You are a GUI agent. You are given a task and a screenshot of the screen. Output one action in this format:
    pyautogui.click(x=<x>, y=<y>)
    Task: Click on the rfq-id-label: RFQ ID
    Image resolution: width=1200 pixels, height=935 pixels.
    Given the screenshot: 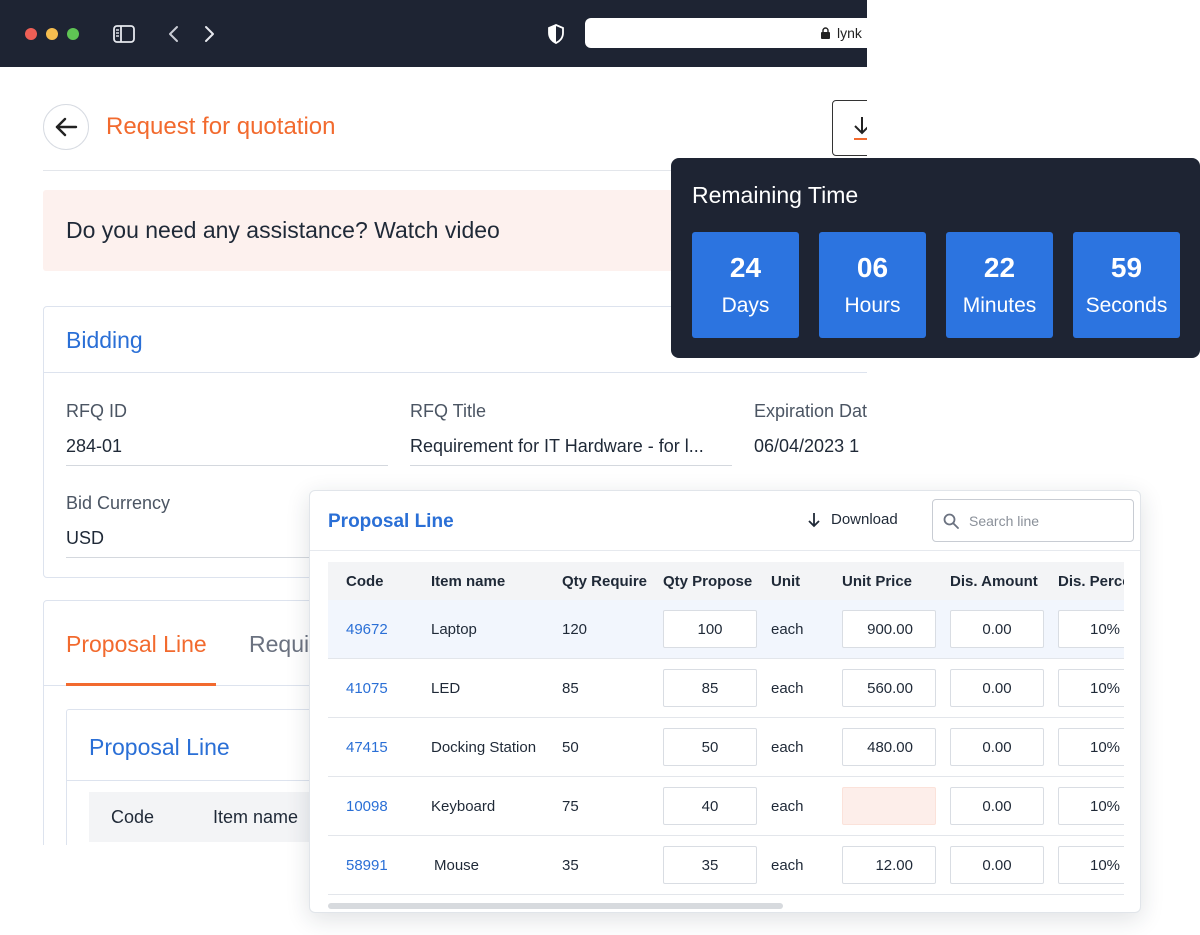 What is the action you would take?
    pyautogui.click(x=96, y=411)
    